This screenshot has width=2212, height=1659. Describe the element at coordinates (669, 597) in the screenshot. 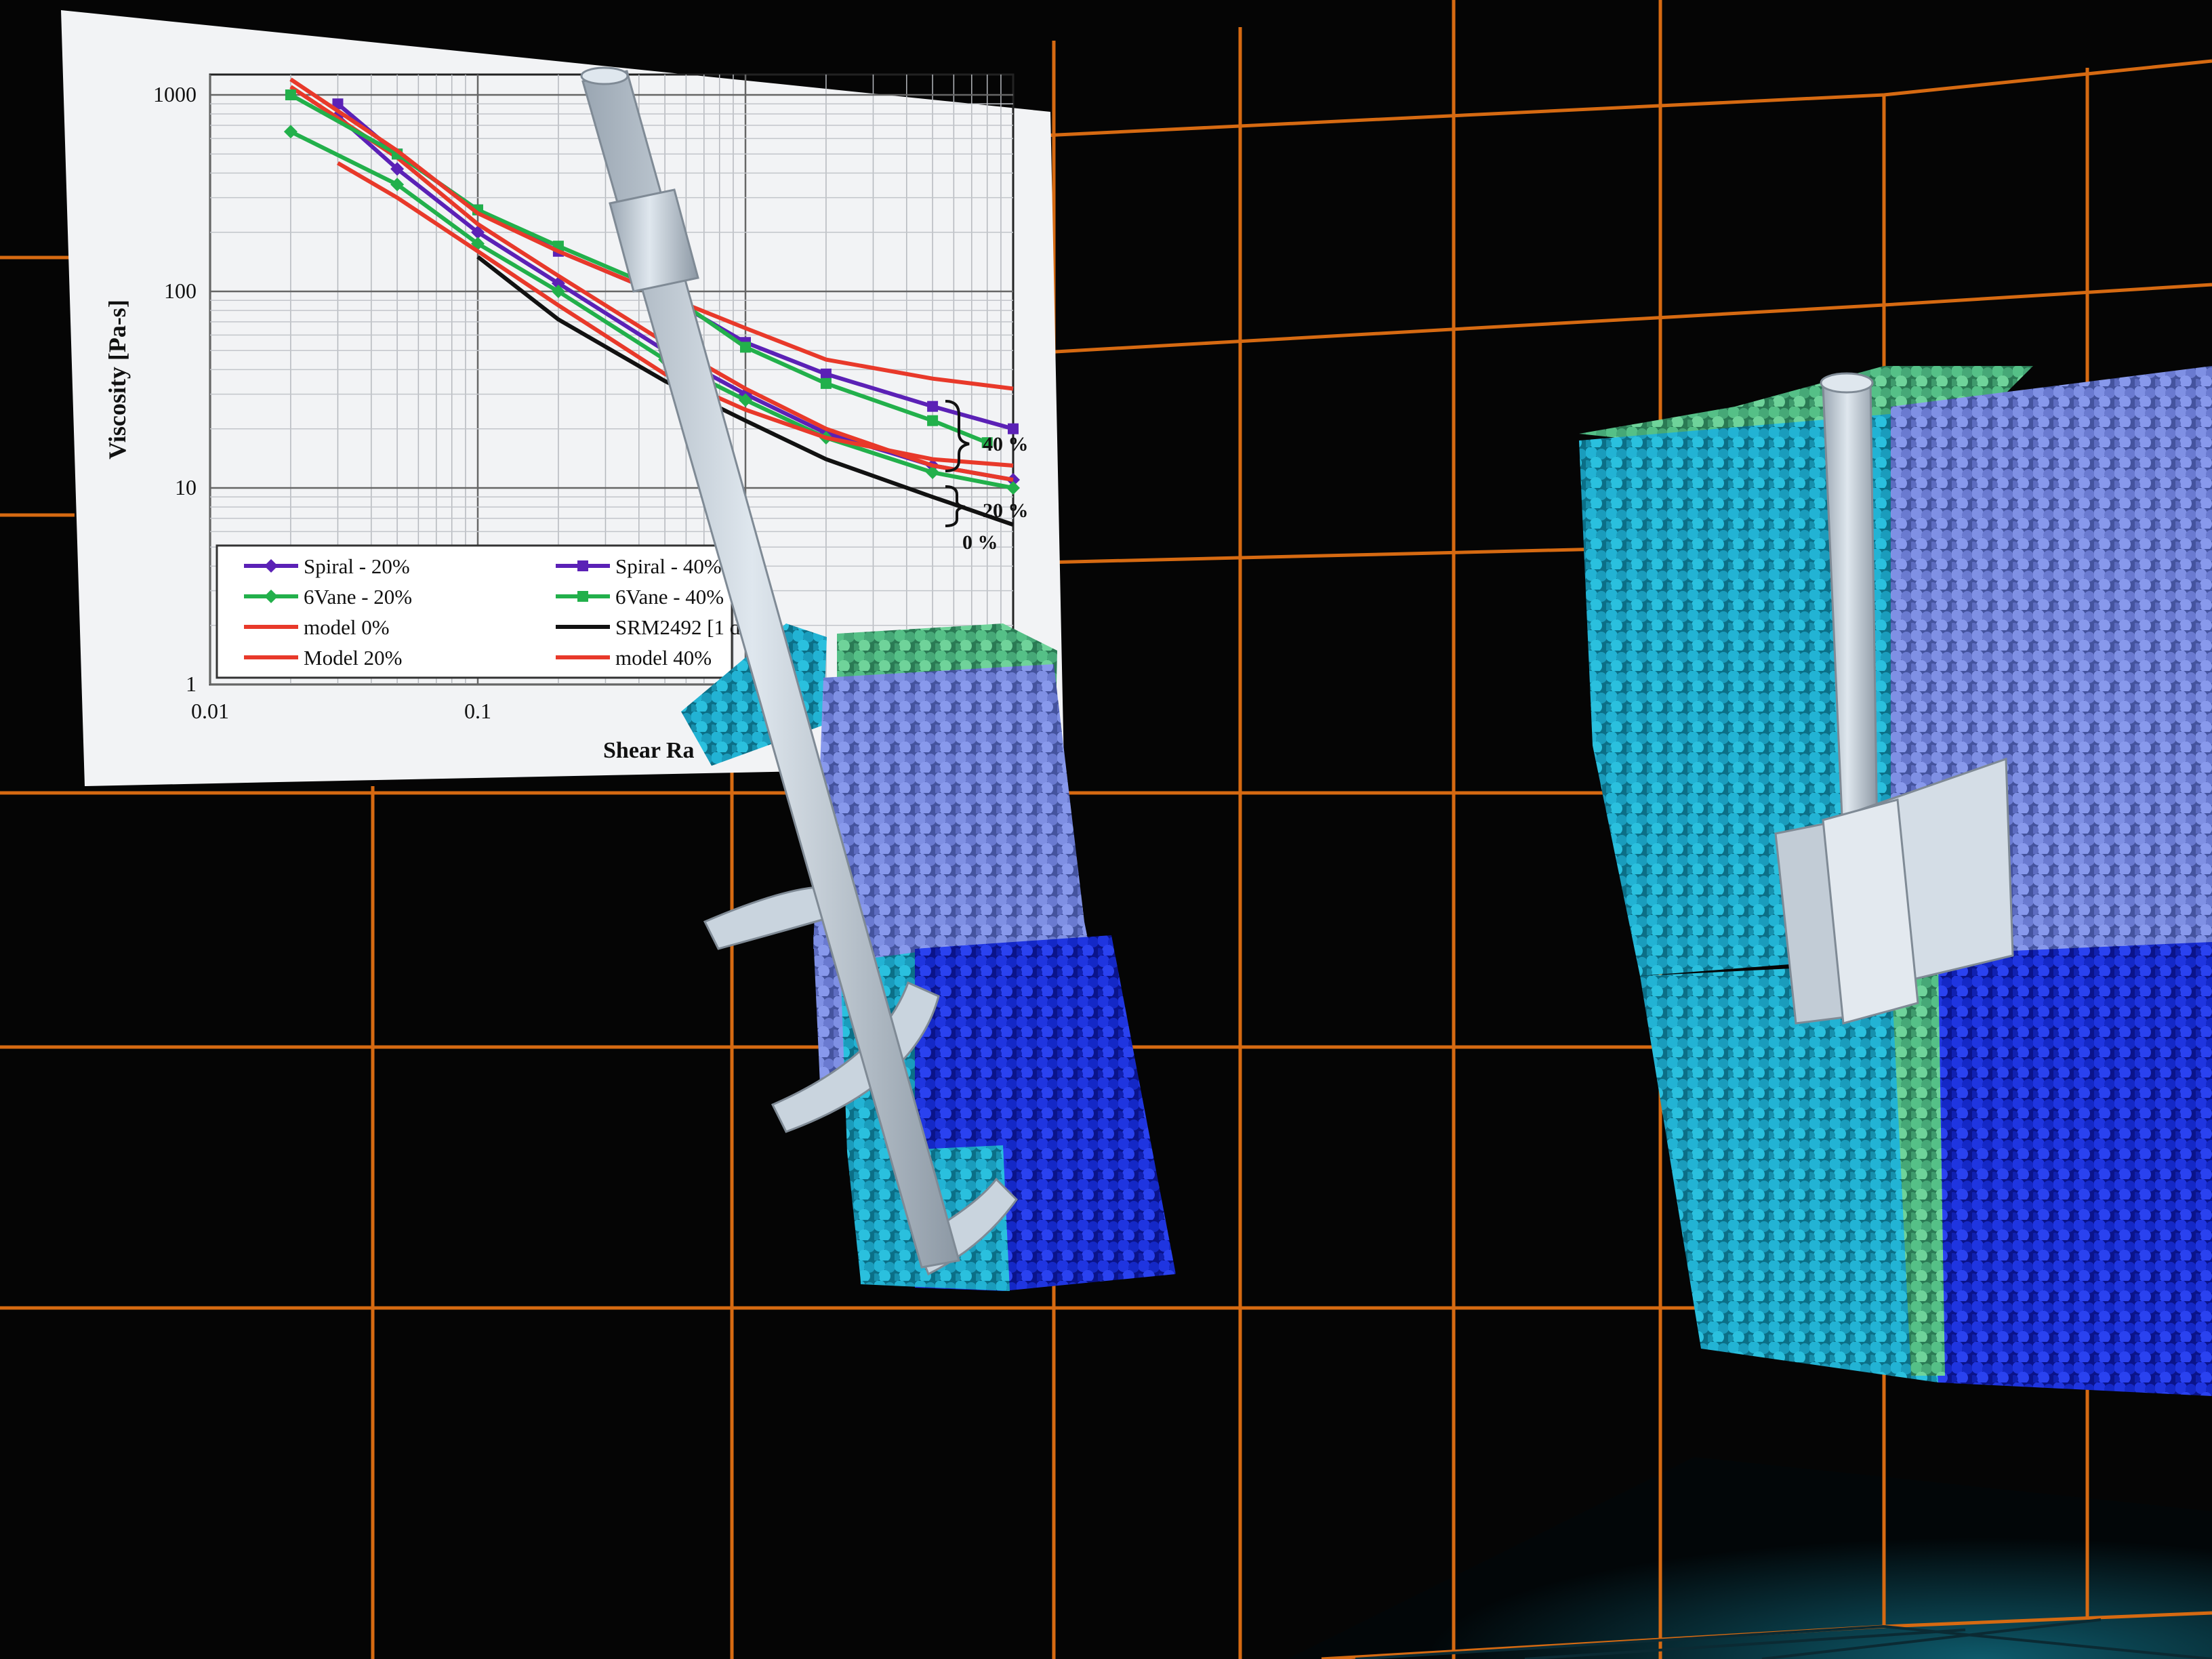

I see `legend-label: 6Vane - 40%` at that location.